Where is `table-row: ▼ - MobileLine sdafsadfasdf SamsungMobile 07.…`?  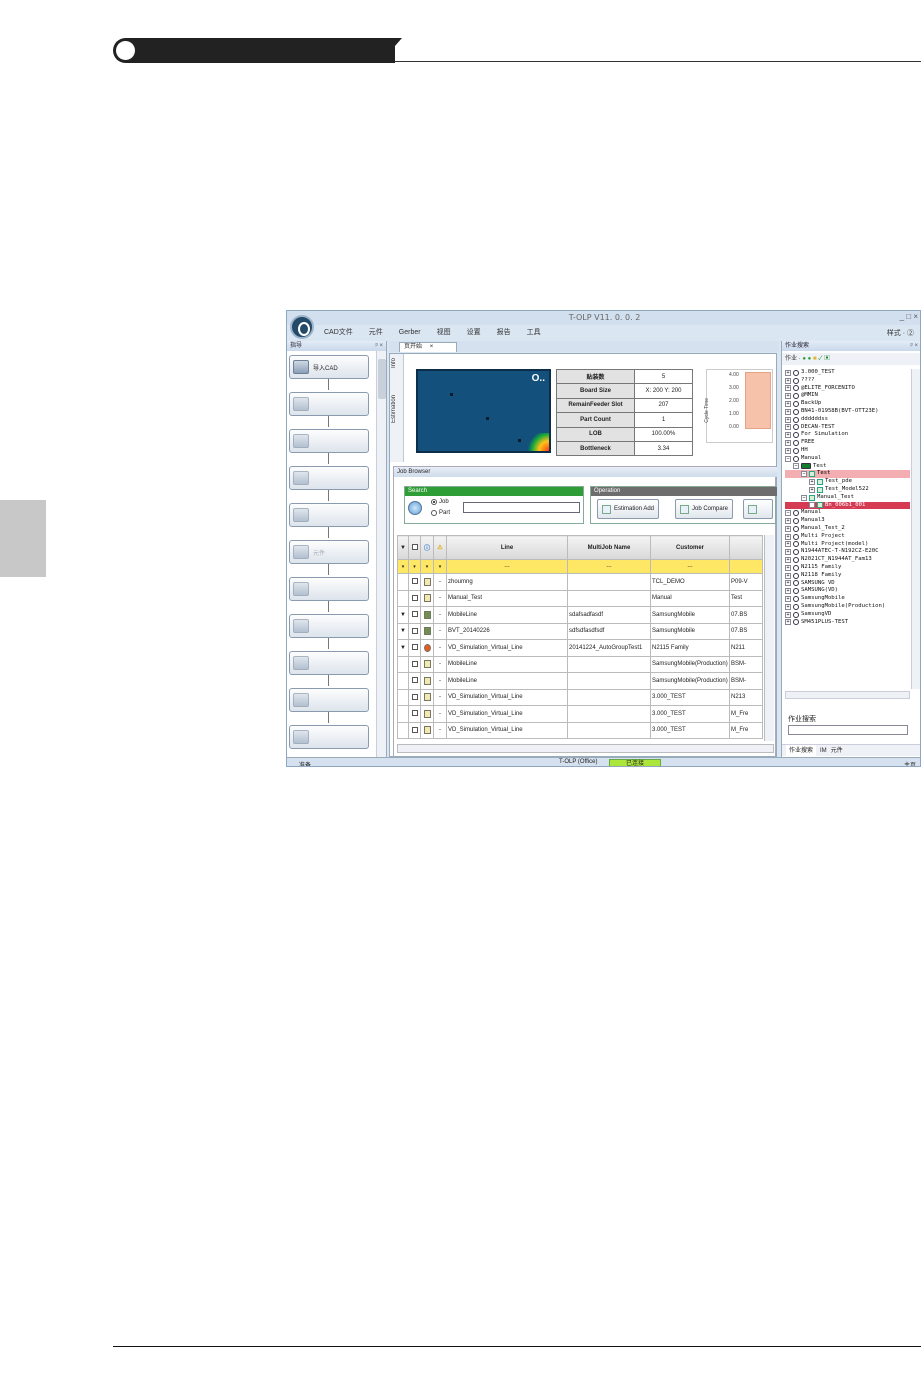
table-row: ▼ - MobileLine sdafsadfasdf SamsungMobile 07.… is located at coordinates (580, 615).